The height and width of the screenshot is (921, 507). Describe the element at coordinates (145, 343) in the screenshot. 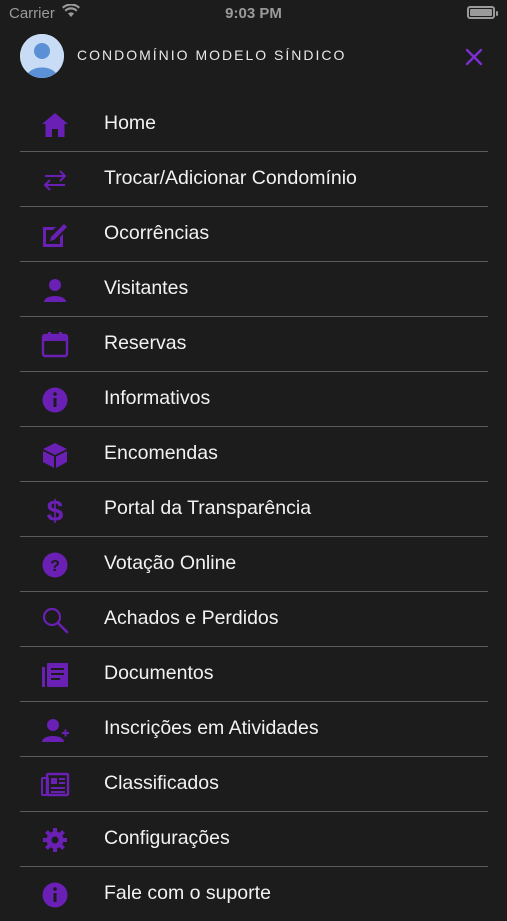

I see `menu-item-label: Reservas` at that location.